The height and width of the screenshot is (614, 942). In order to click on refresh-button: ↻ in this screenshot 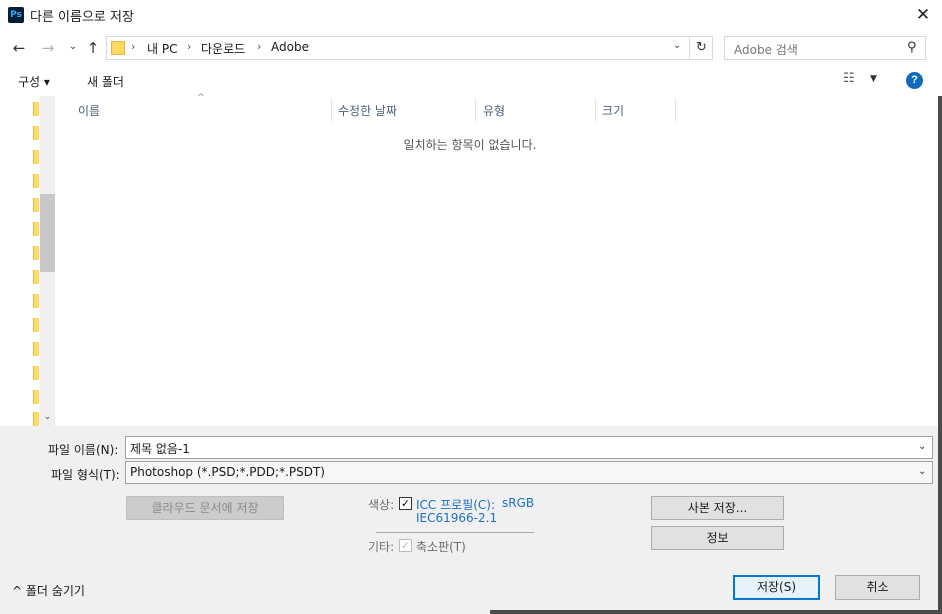, I will do `click(702, 48)`.